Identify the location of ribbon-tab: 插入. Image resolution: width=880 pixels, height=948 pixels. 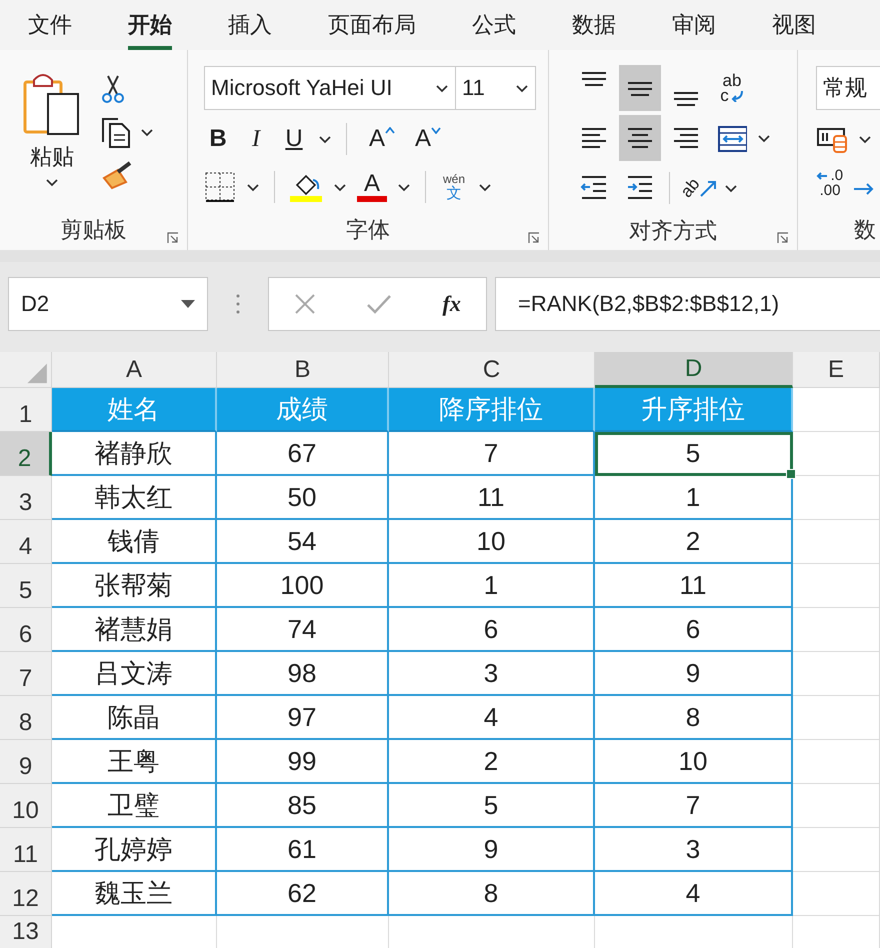
(250, 25).